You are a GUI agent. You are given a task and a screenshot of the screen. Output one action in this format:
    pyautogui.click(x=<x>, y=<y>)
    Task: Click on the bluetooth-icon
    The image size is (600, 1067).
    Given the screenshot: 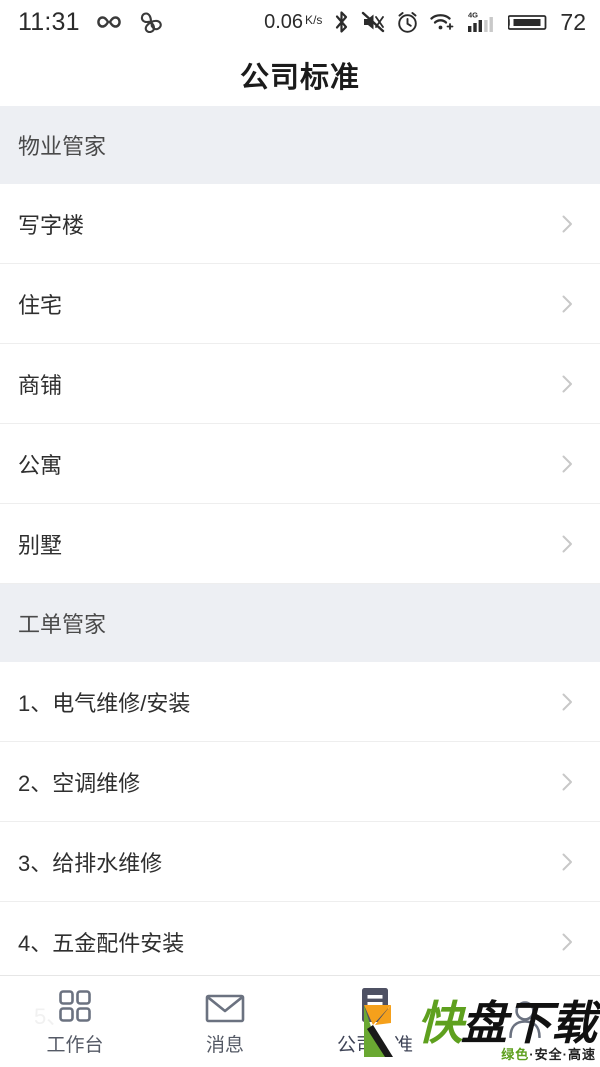 What is the action you would take?
    pyautogui.click(x=341, y=22)
    